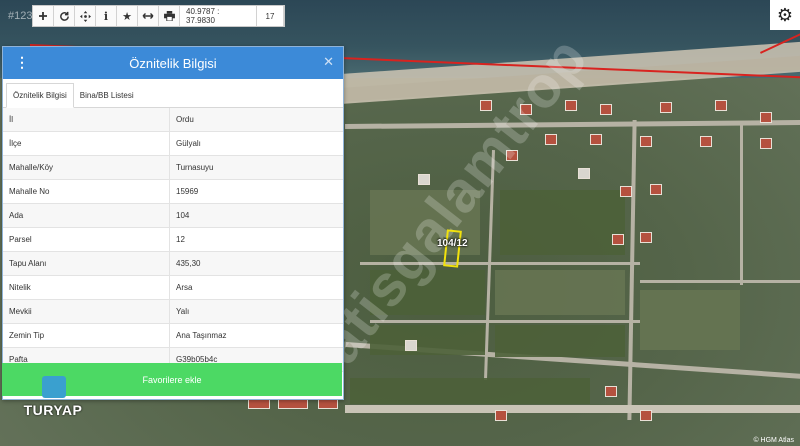 The height and width of the screenshot is (446, 800). Describe the element at coordinates (173, 192) in the screenshot. I see `table-row: Mahalle No 15969` at that location.